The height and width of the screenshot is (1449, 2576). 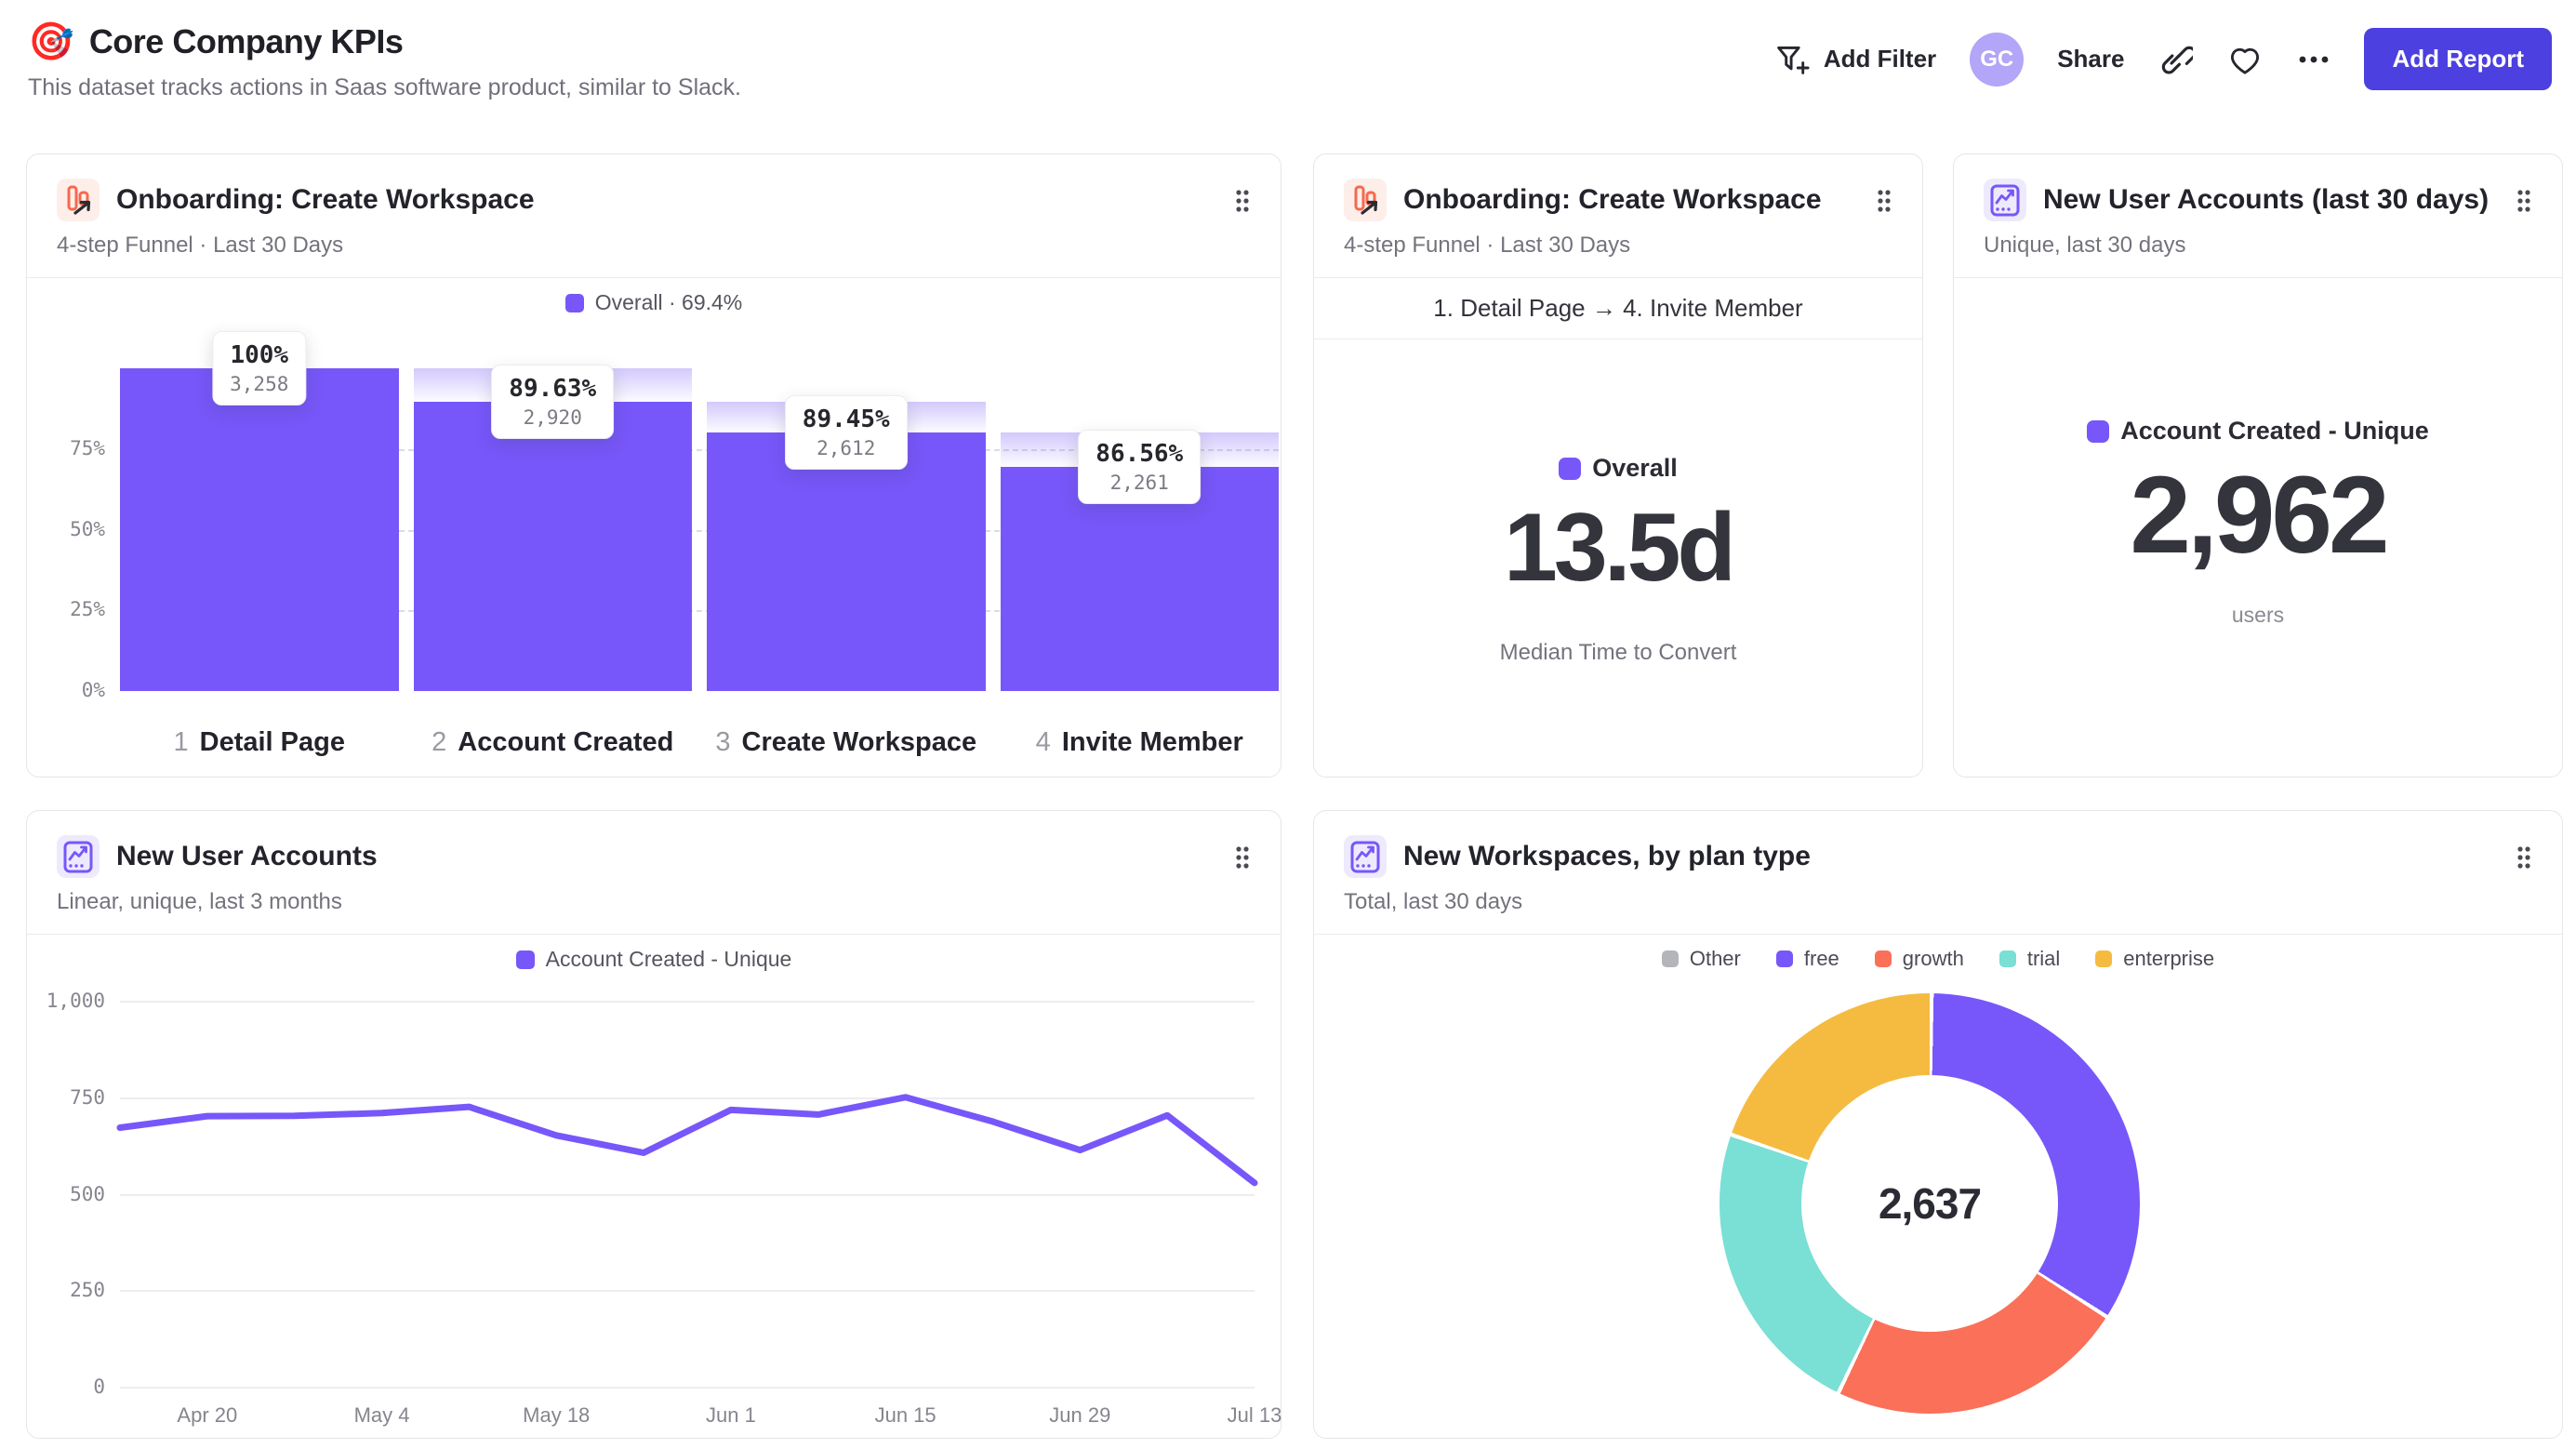 What do you see at coordinates (1080, 1415) in the screenshot?
I see `x-axis-tick-label: Jun 29` at bounding box center [1080, 1415].